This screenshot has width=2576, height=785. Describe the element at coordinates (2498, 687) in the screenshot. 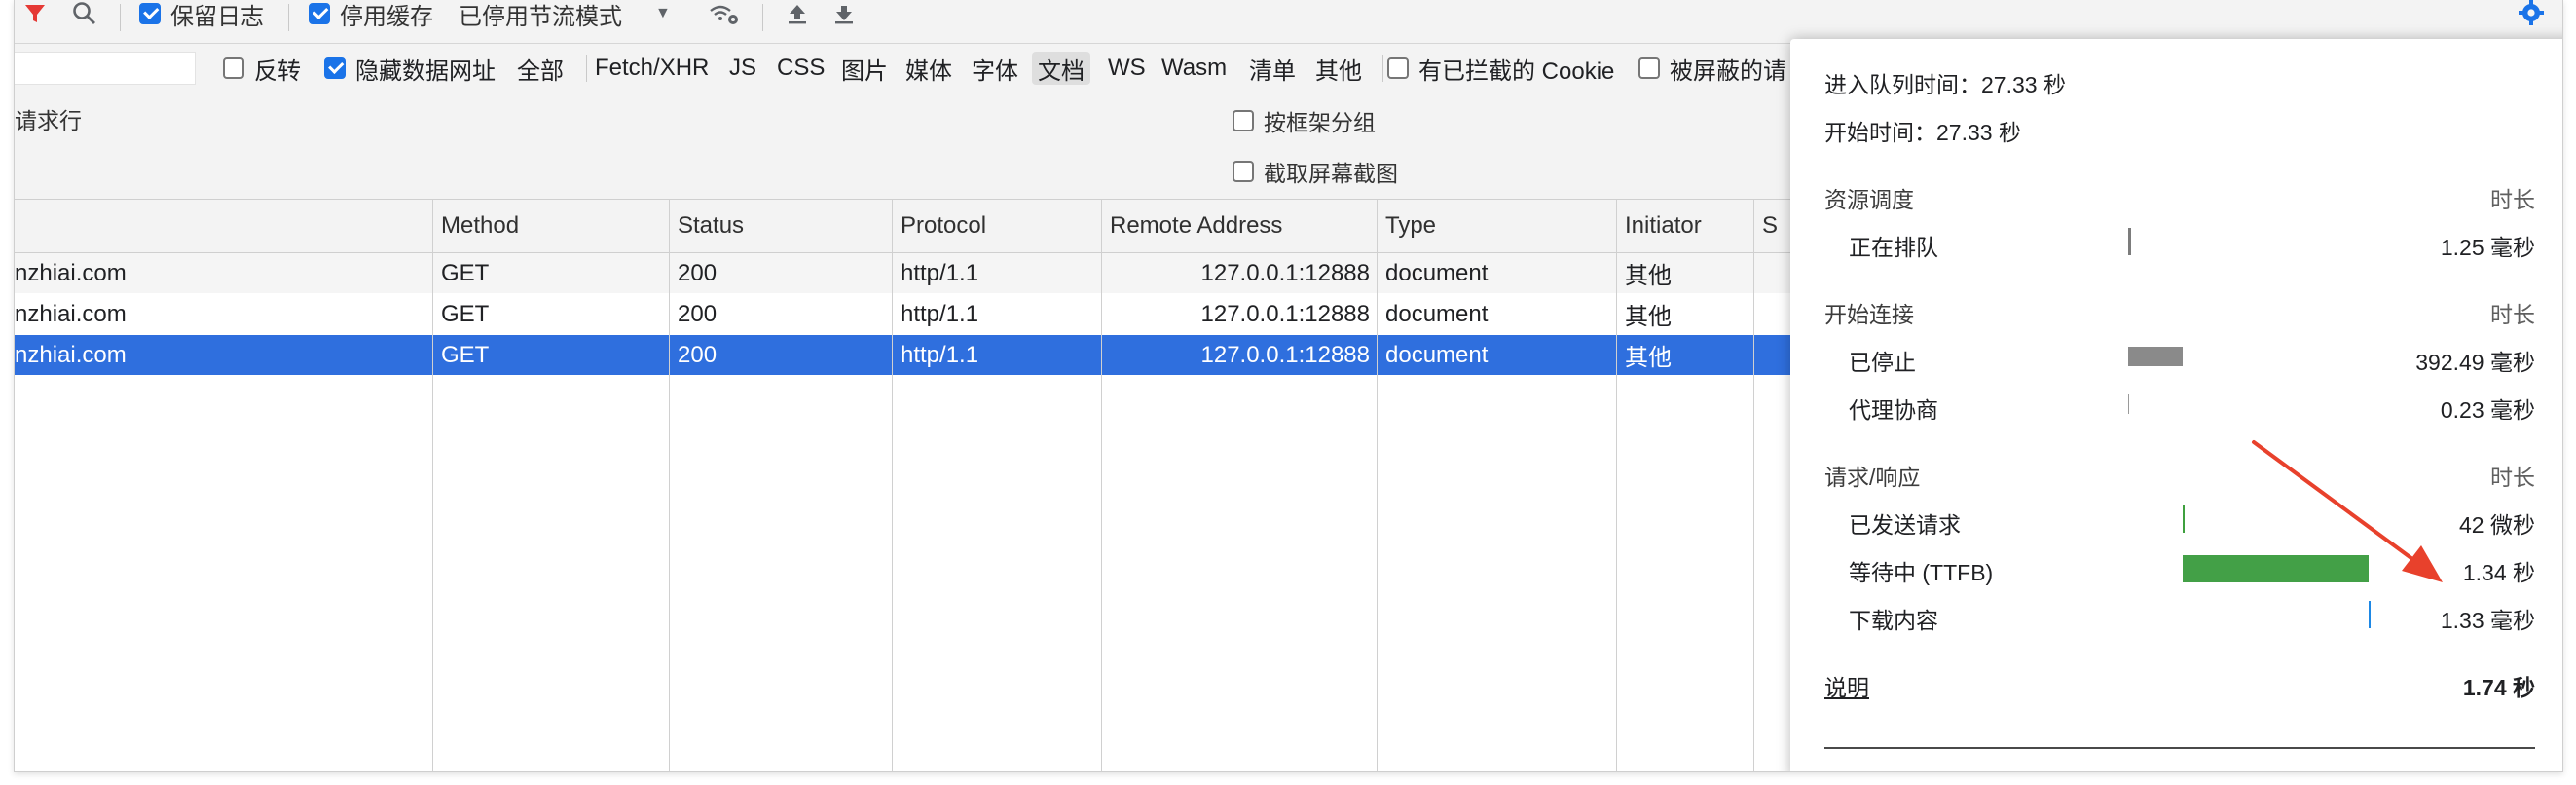

I see `timing-total-value: 1.74 秒` at that location.